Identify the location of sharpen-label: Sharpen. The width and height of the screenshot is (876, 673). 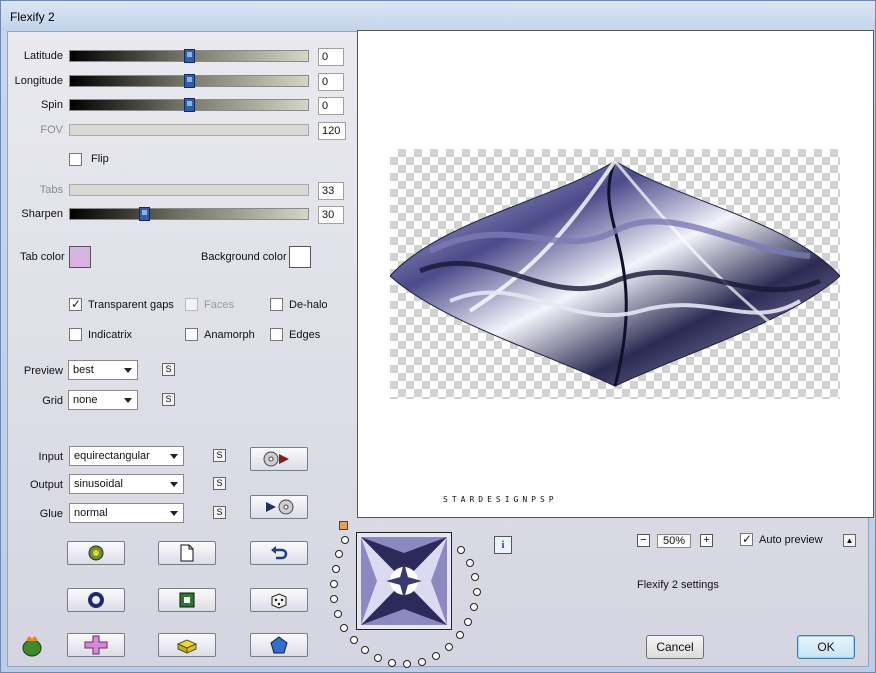
(42, 214).